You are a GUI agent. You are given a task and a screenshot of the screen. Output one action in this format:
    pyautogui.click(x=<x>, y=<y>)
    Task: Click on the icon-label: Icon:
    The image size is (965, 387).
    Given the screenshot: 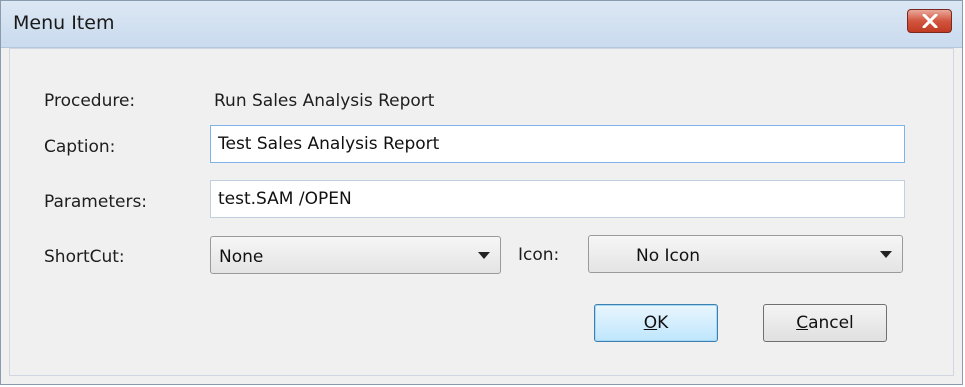 What is the action you would take?
    pyautogui.click(x=539, y=255)
    